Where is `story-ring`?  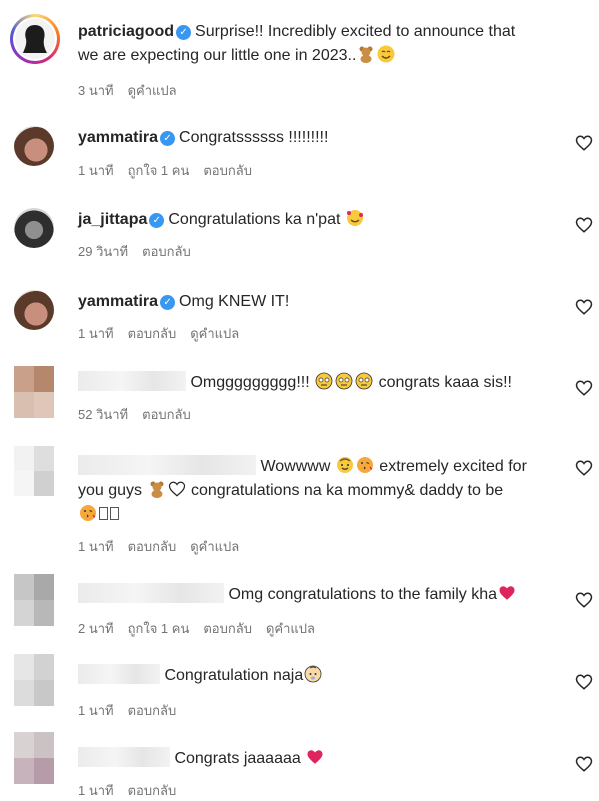 story-ring is located at coordinates (35, 39).